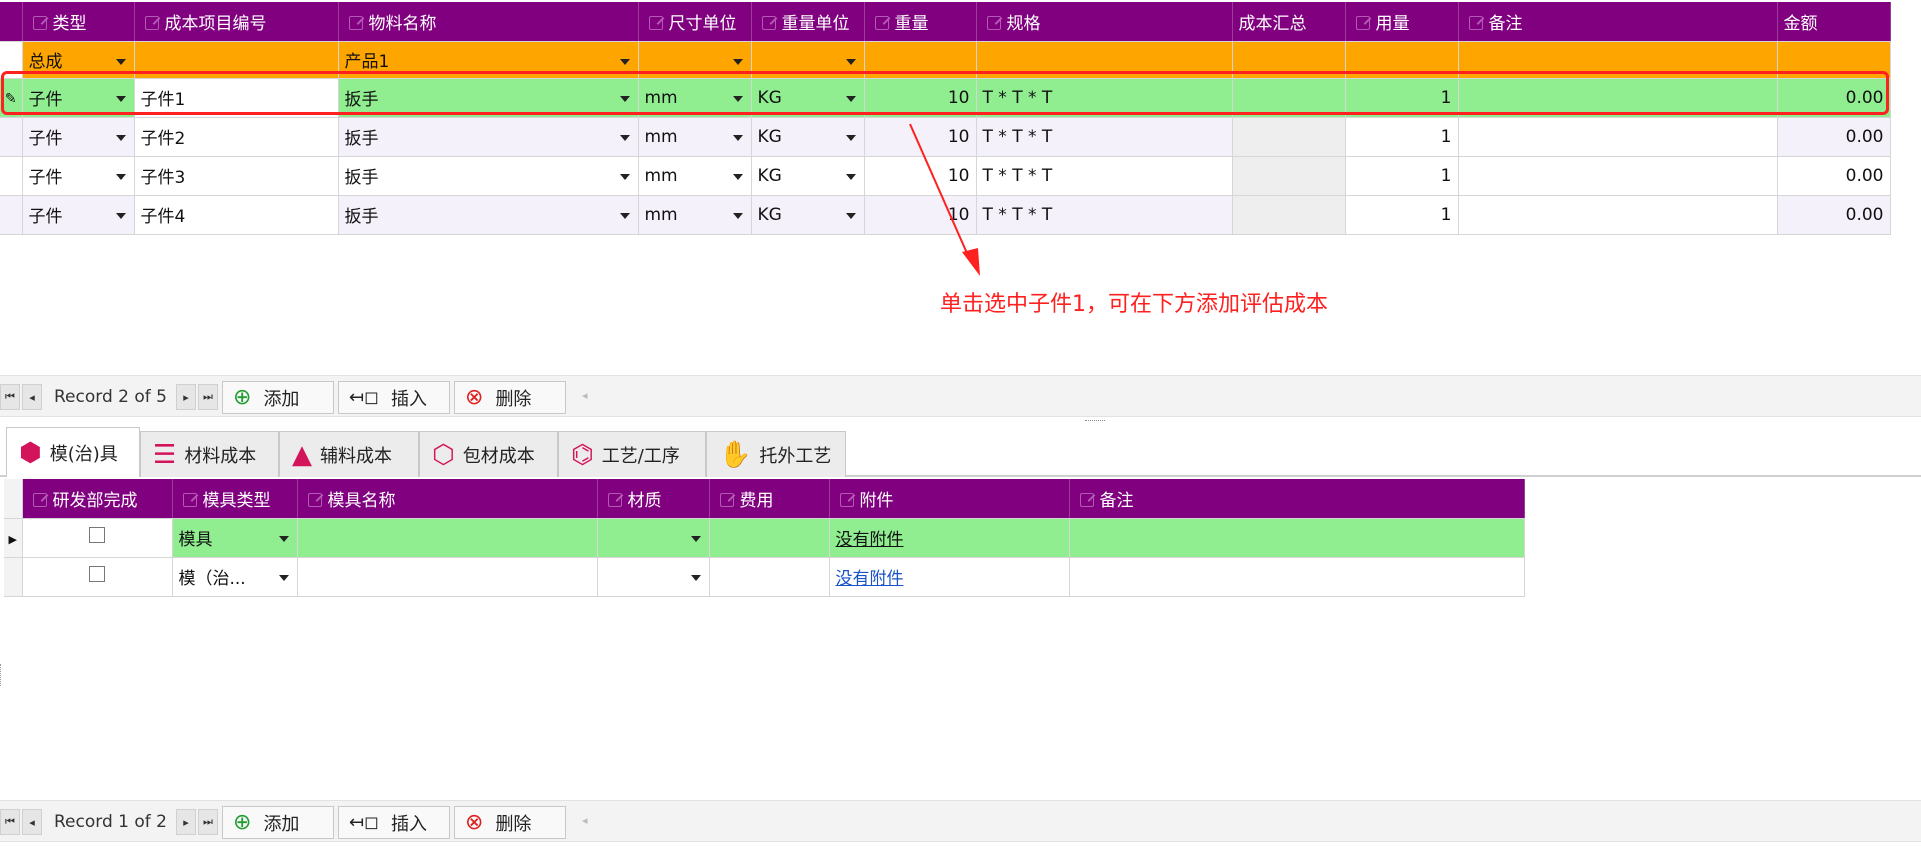 This screenshot has height=846, width=1921. Describe the element at coordinates (695, 22) in the screenshot. I see `column-header-size-unit: 尺寸单位` at that location.